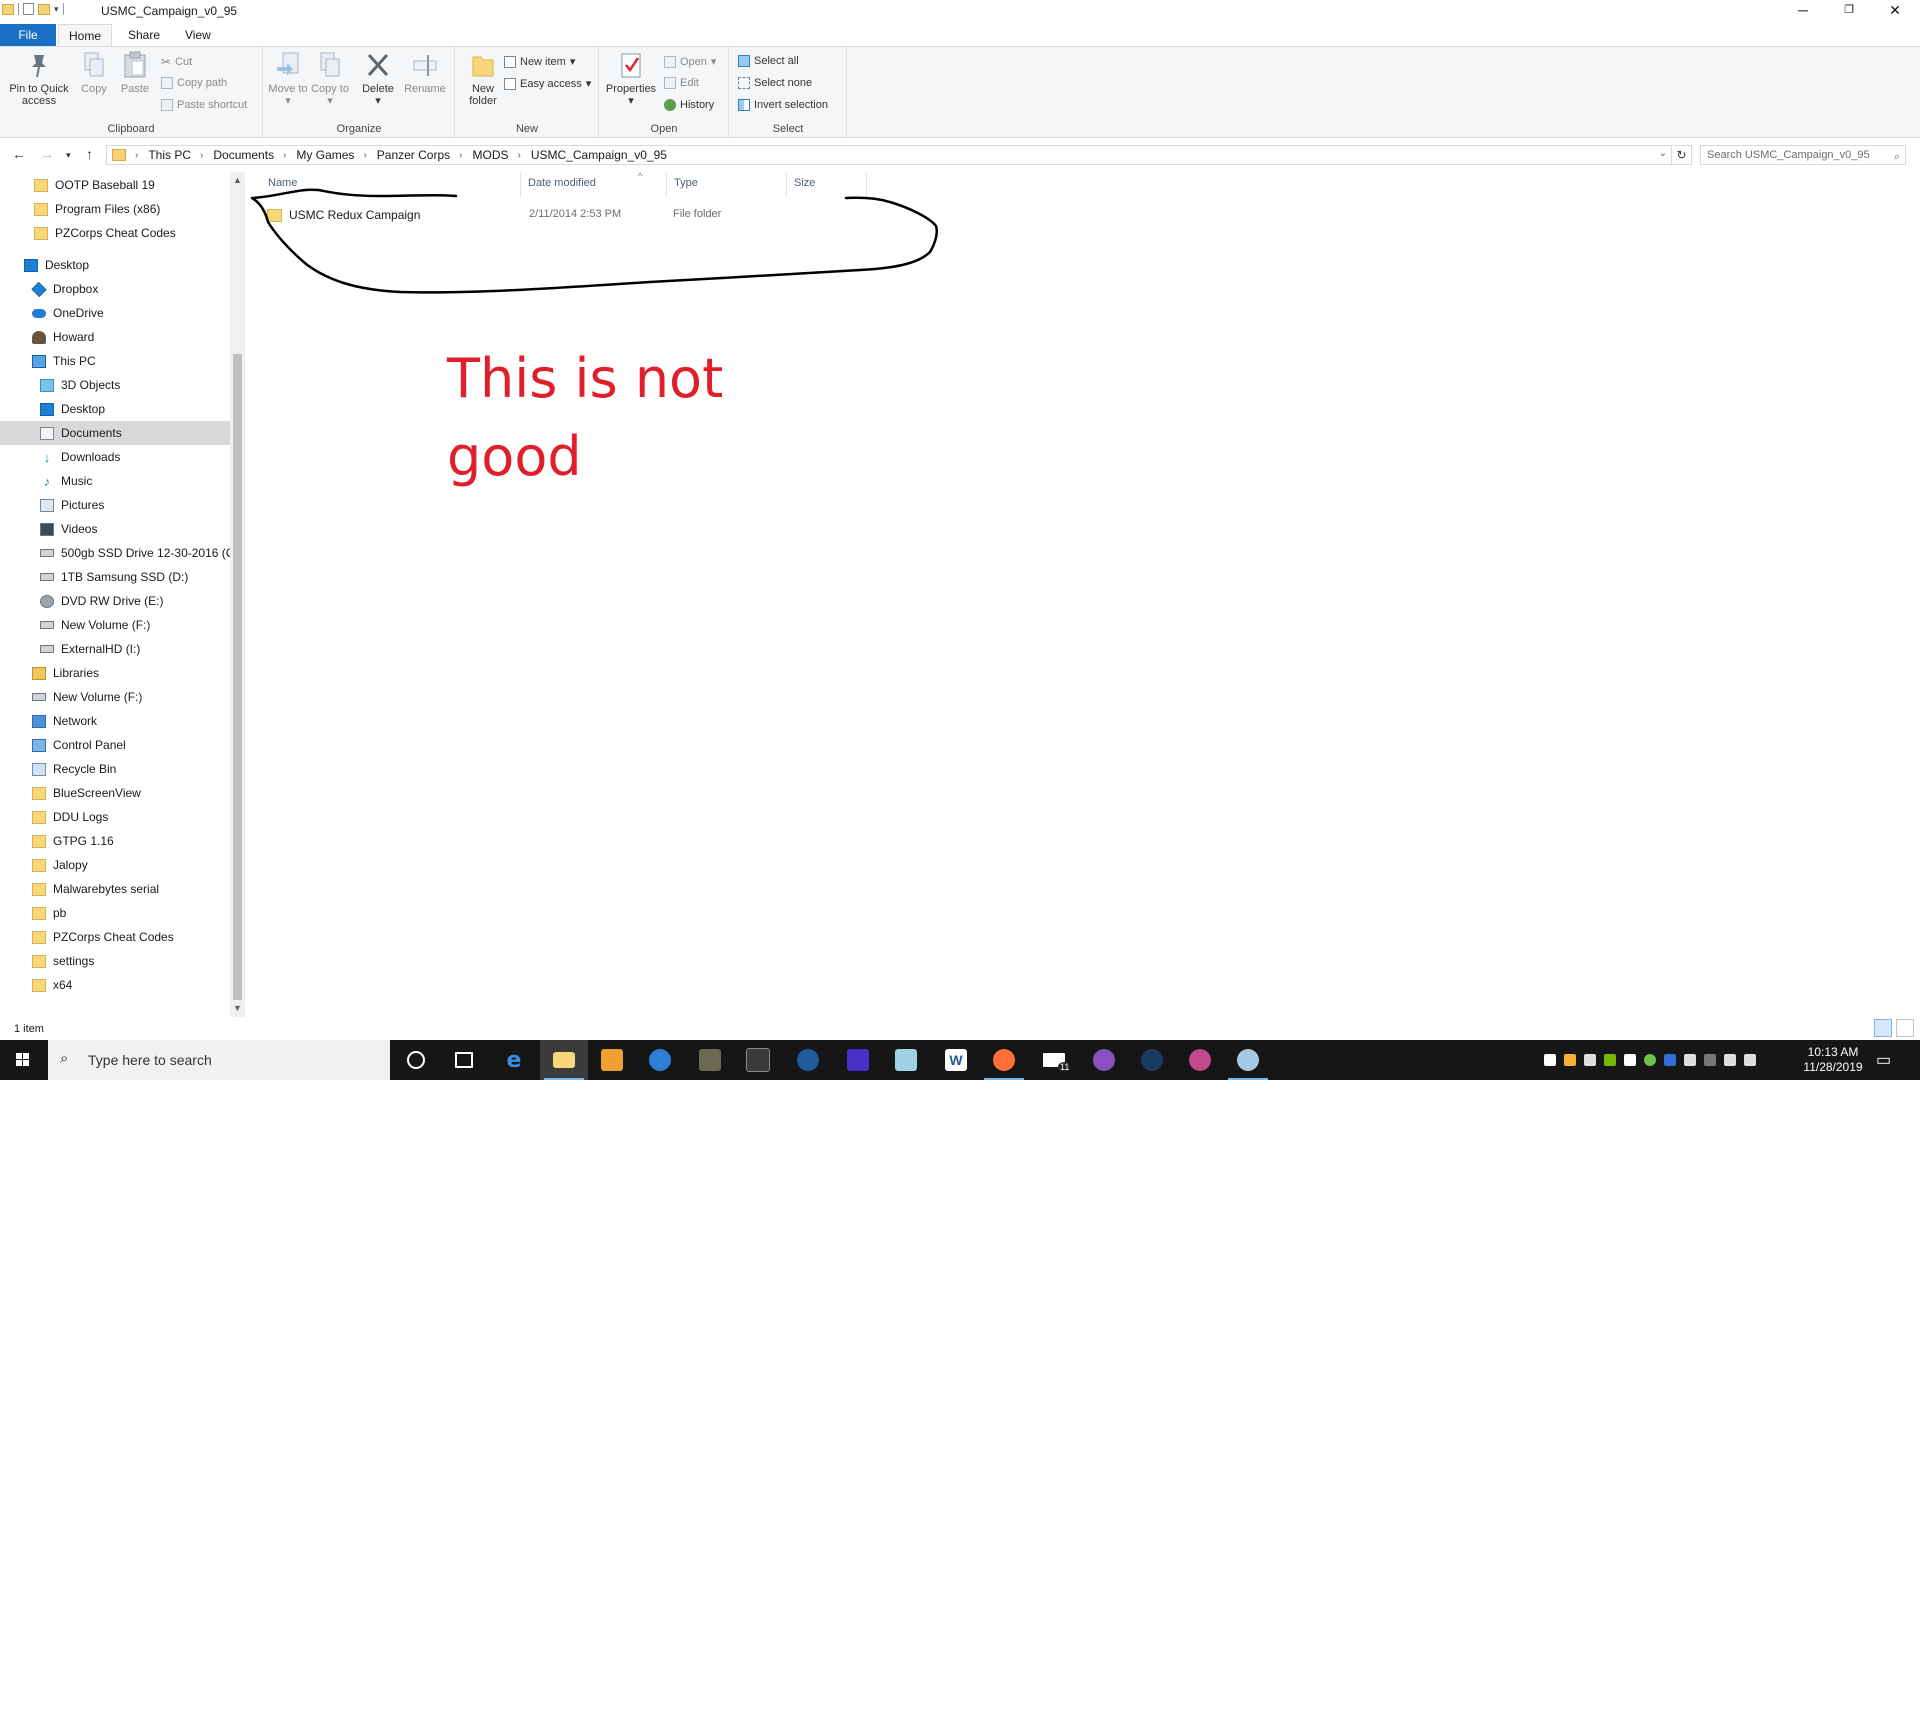 This screenshot has width=1920, height=1734. I want to click on file-explorer-taskbar-icon, so click(564, 1060).